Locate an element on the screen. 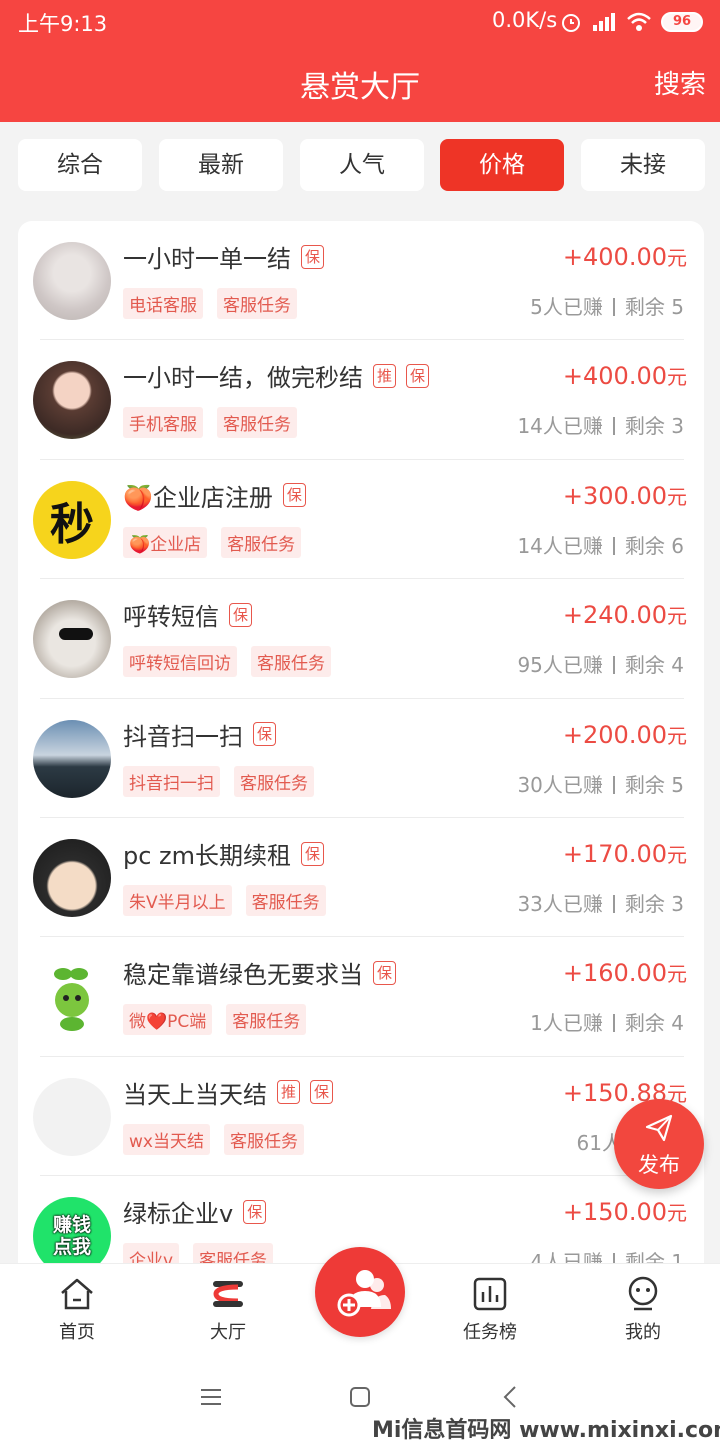  tab-overall: 综合 is located at coordinates (80, 165).